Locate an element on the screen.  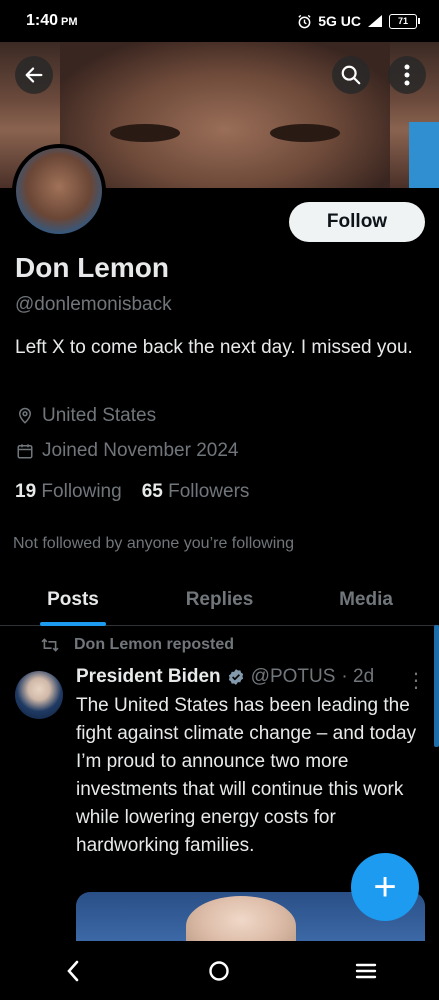
banner-eye-left is located at coordinates (145, 133).